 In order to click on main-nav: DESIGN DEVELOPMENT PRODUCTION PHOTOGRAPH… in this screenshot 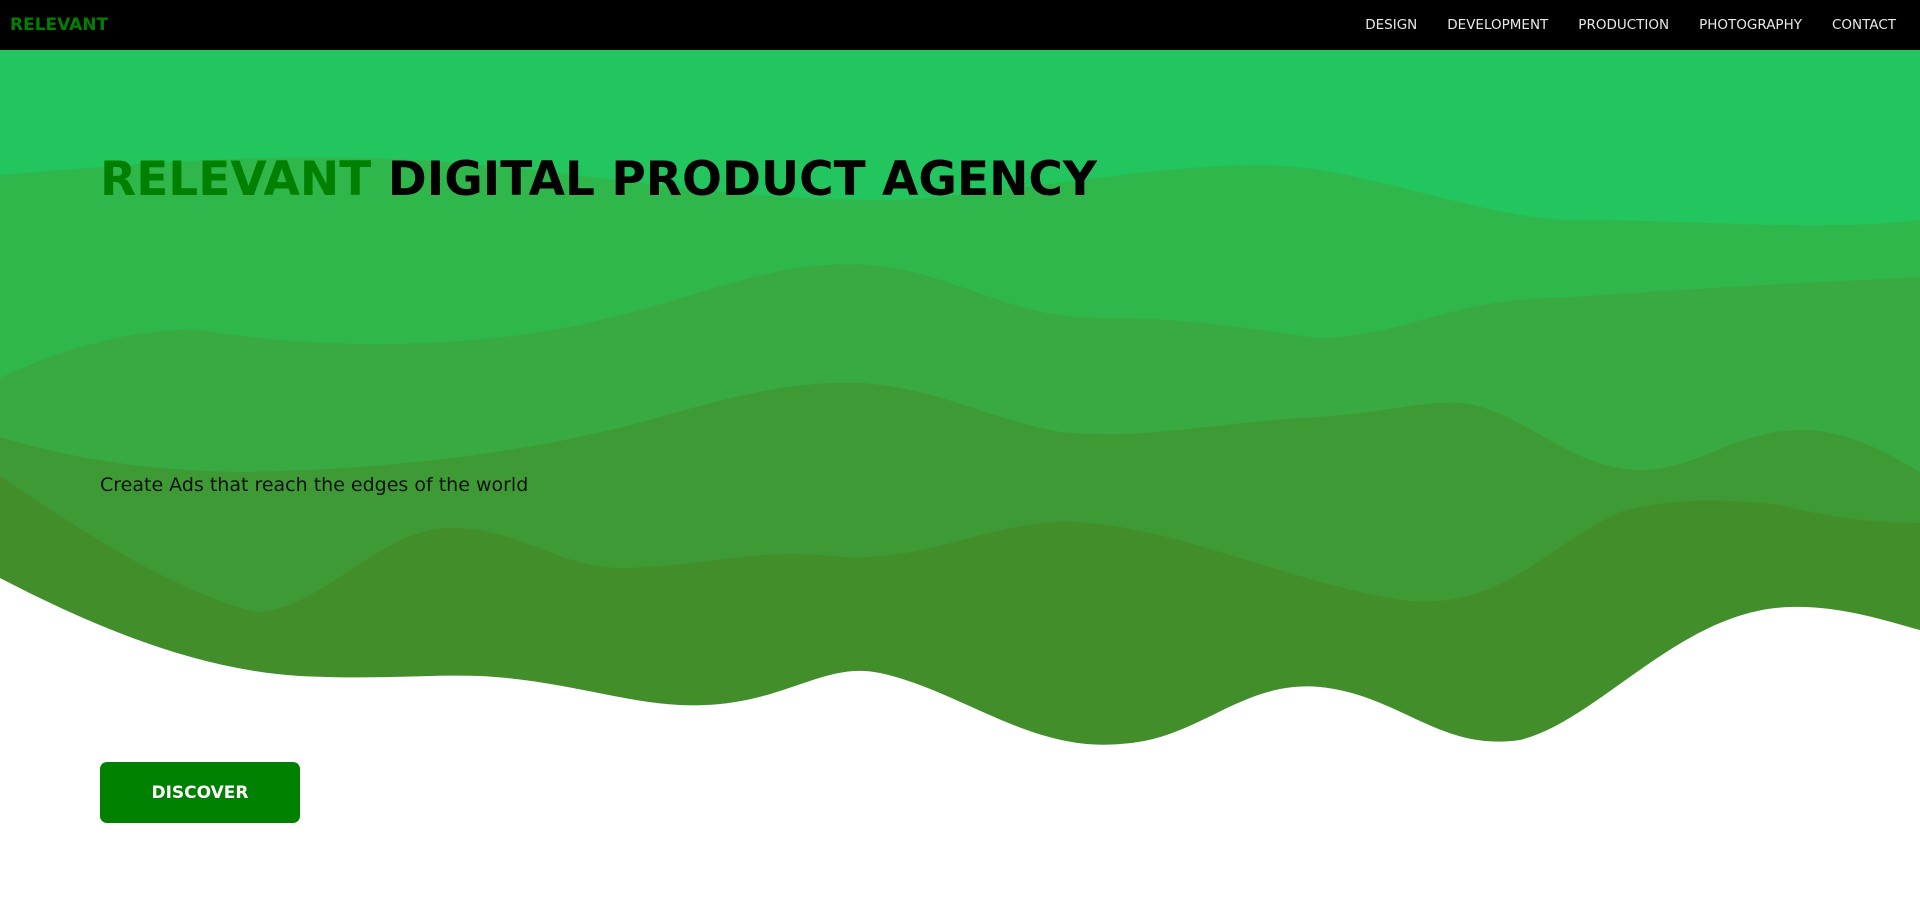, I will do `click(1630, 25)`.